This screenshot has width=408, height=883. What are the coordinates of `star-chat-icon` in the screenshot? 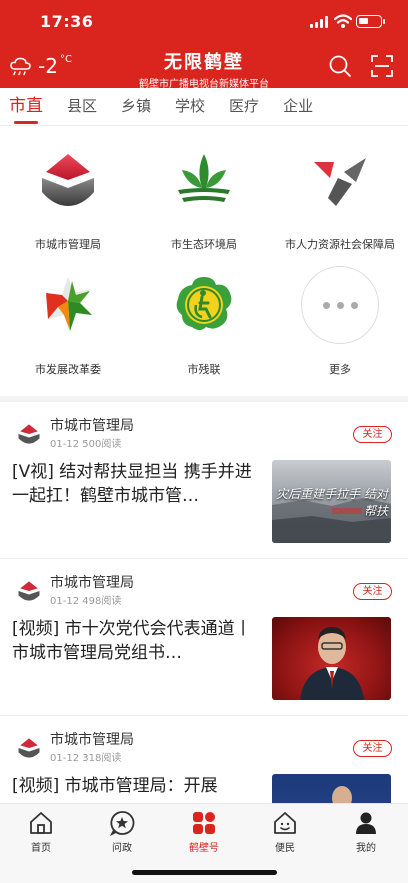 It's located at (122, 823).